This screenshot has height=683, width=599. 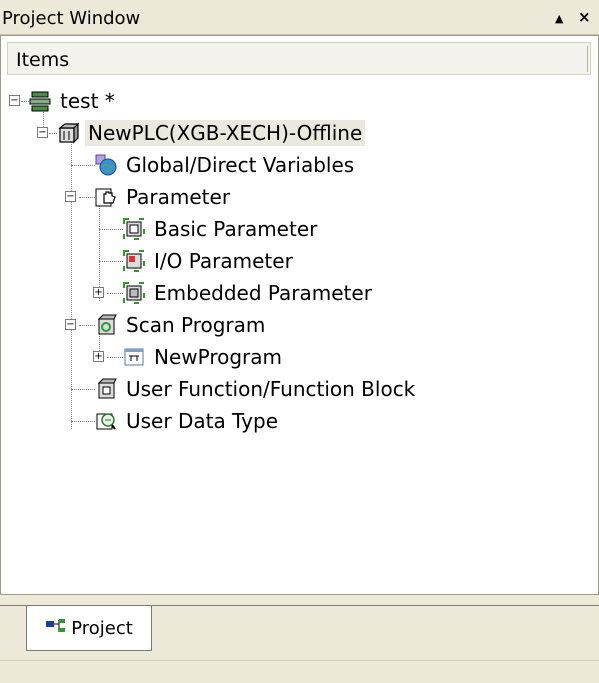 What do you see at coordinates (87, 101) in the screenshot?
I see `tree-item-label: test *` at bounding box center [87, 101].